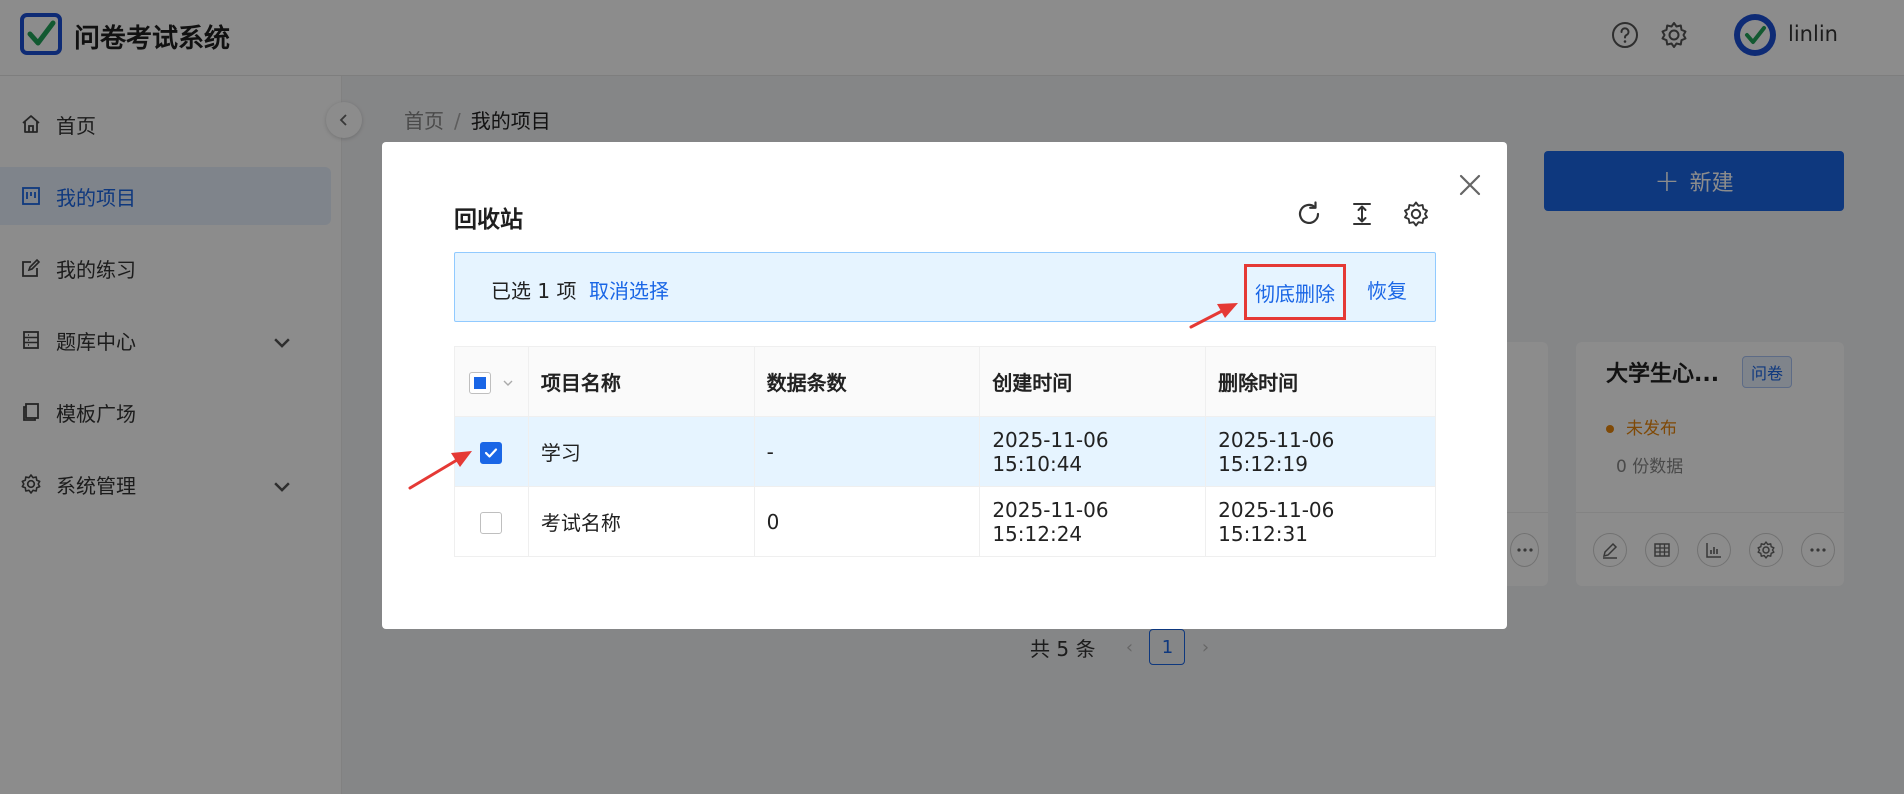  Describe the element at coordinates (1309, 214) in the screenshot. I see `refresh-icon` at that location.